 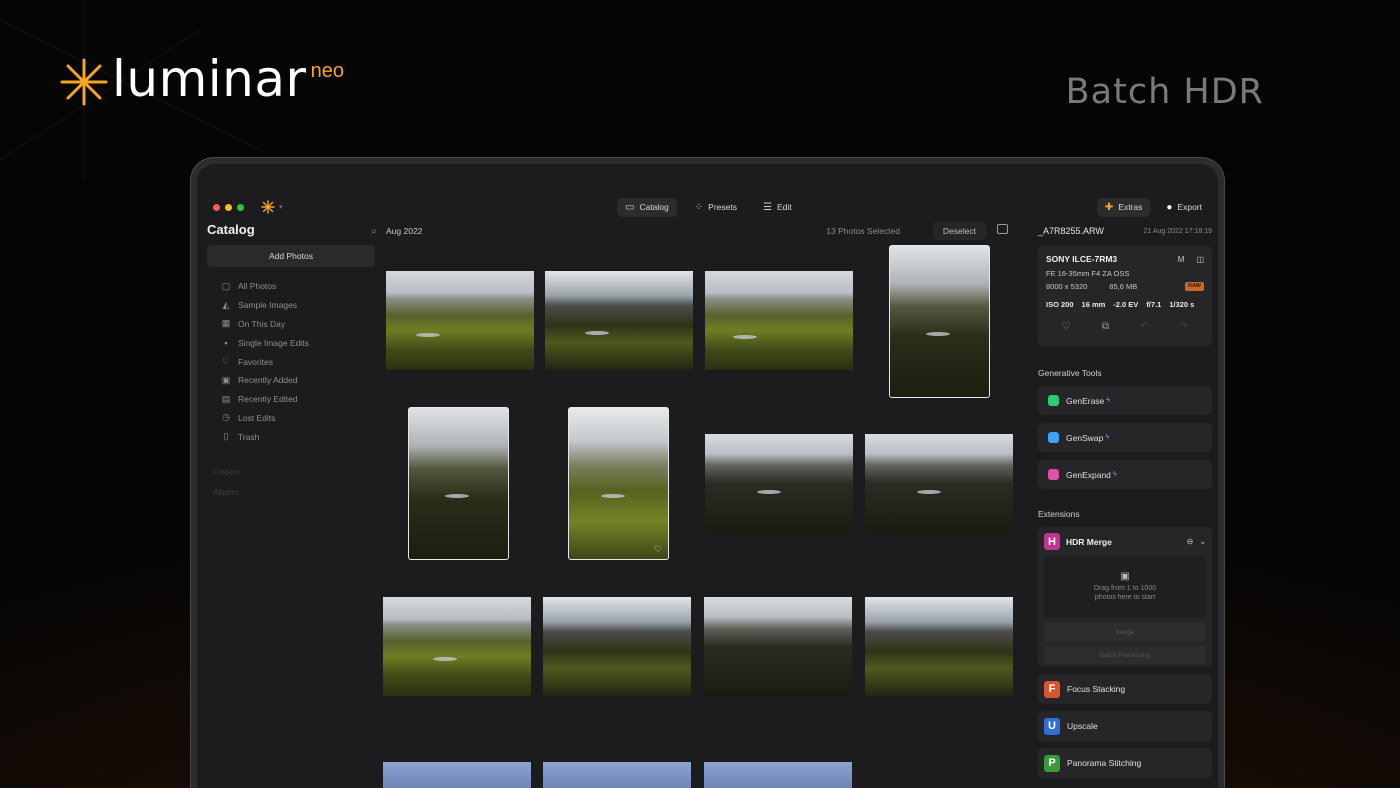 I want to click on generative-tools-title: Generative Tools, so click(x=1070, y=373).